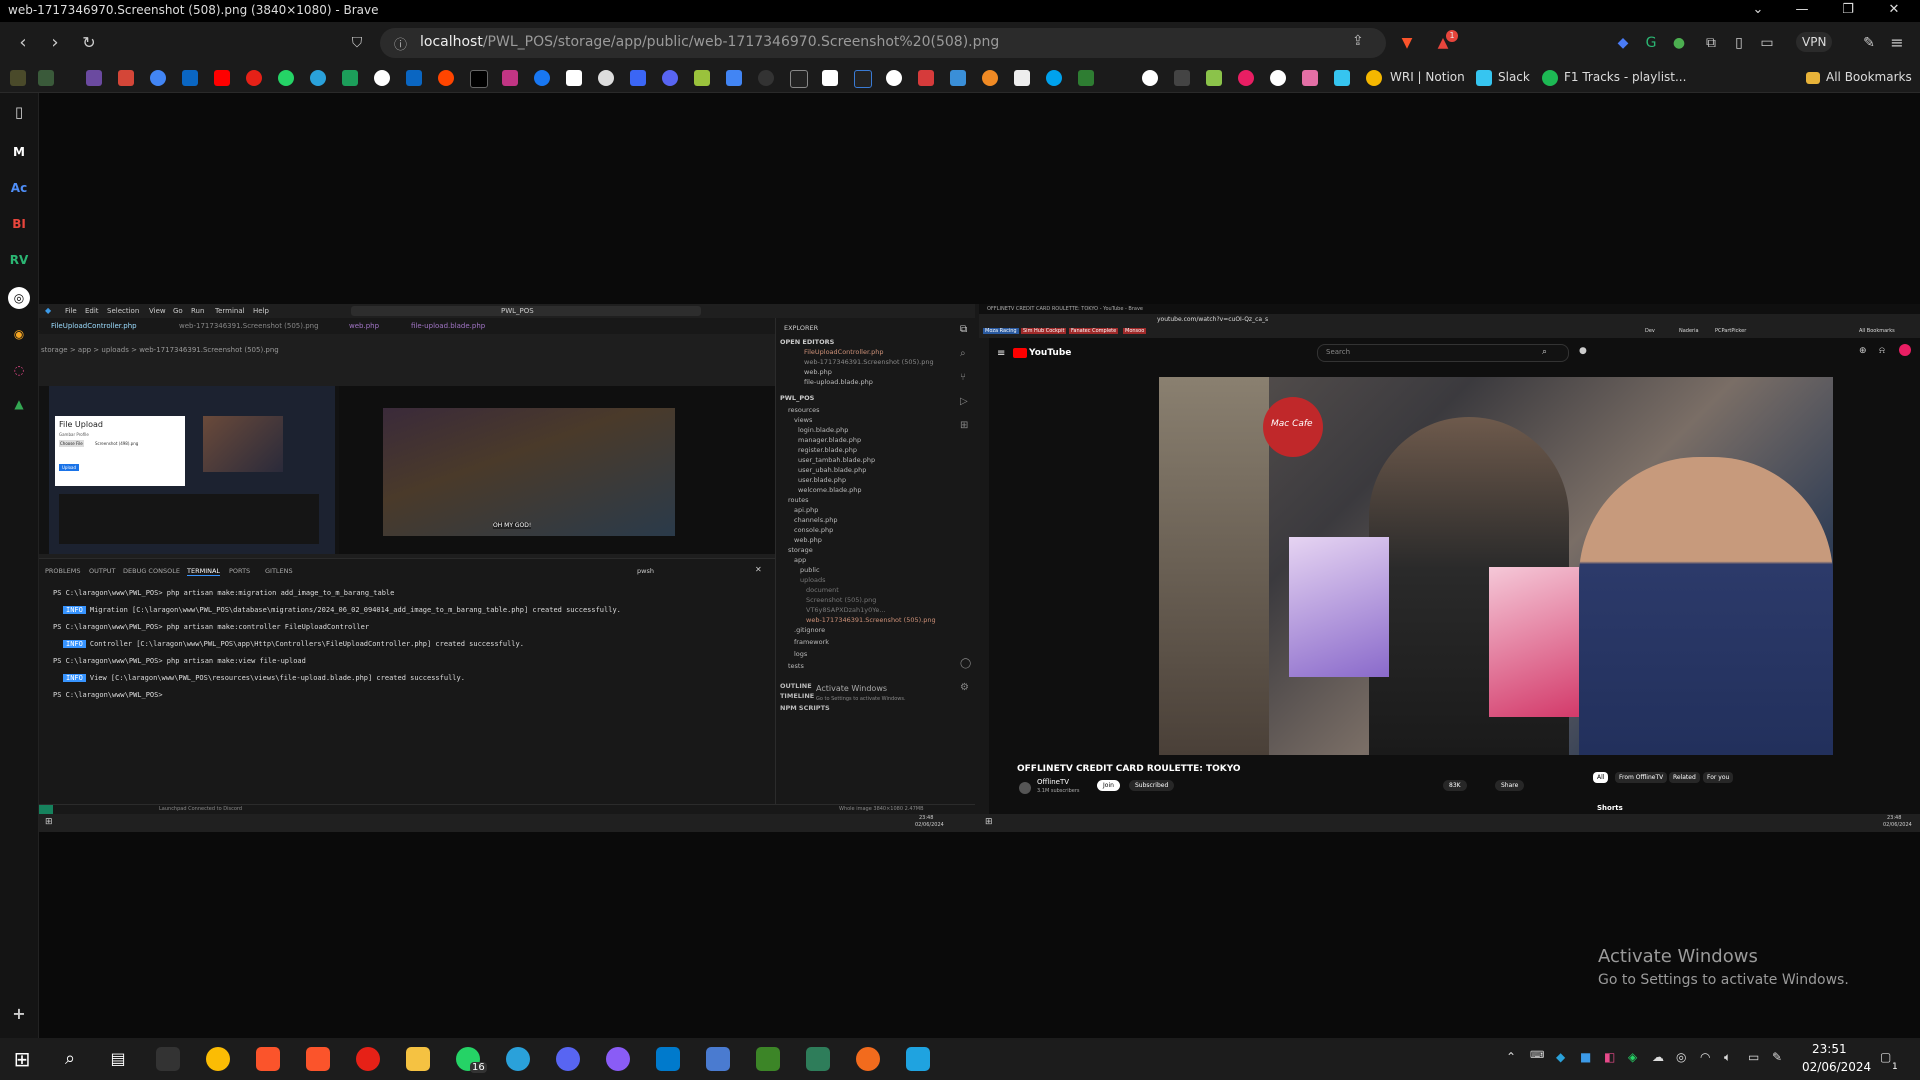 The image size is (1920, 1080). What do you see at coordinates (822, 590) in the screenshot?
I see `tree-item: document` at bounding box center [822, 590].